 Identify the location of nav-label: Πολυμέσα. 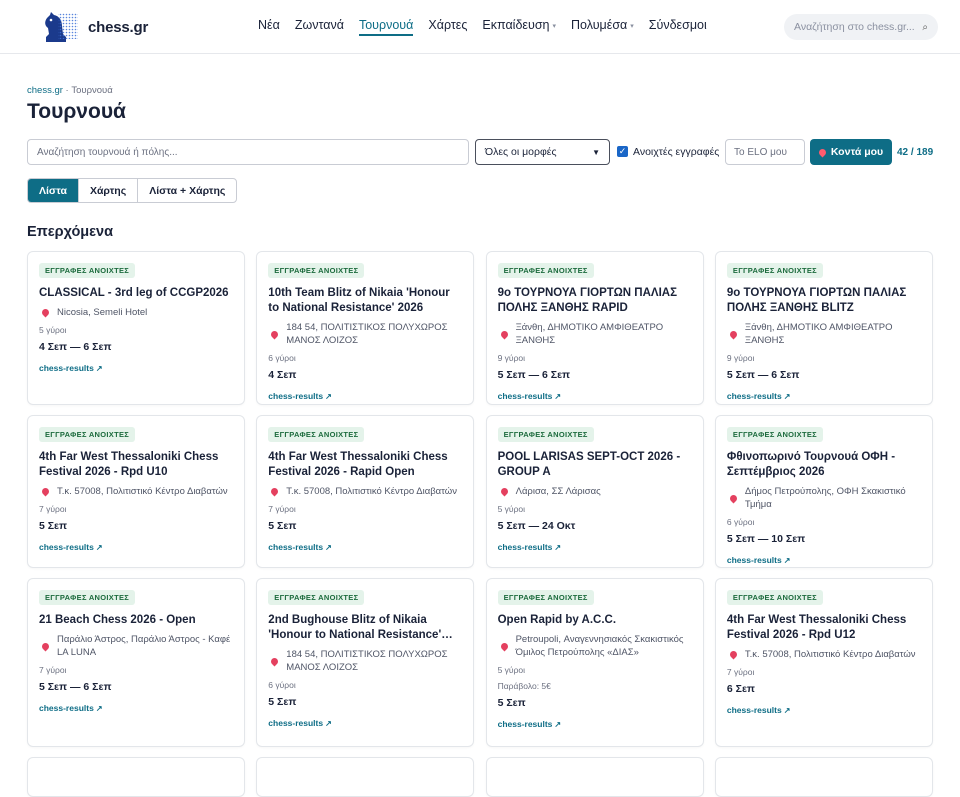
(599, 25).